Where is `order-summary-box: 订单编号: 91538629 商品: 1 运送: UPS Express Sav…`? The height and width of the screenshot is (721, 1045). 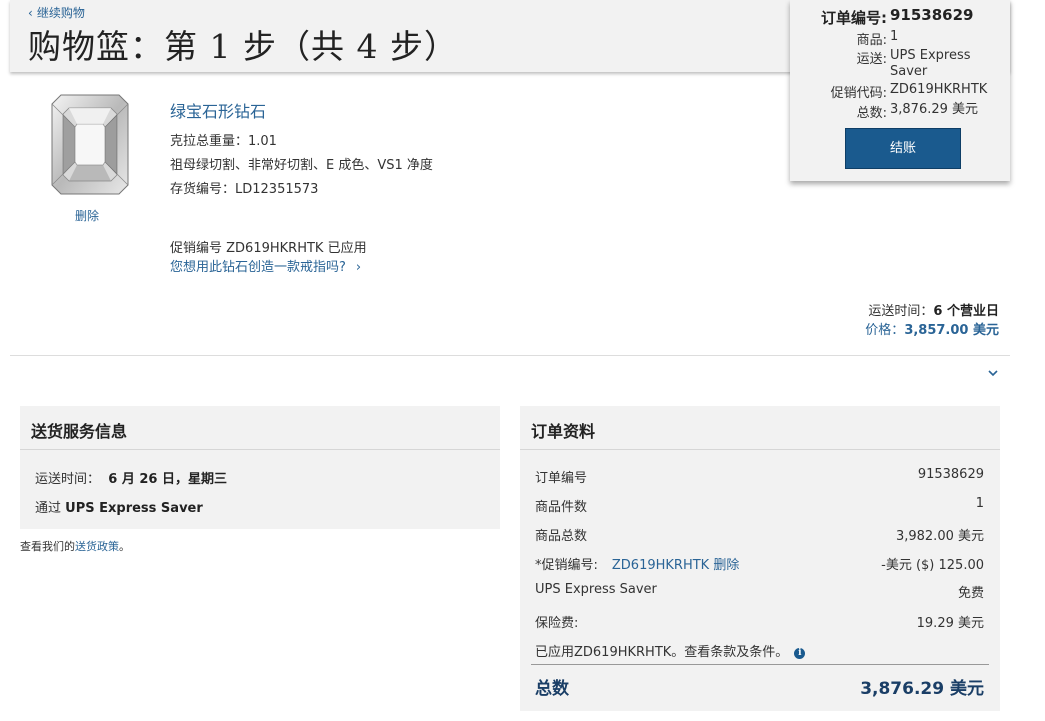 order-summary-box: 订单编号: 91538629 商品: 1 运送: UPS Express Sav… is located at coordinates (900, 90).